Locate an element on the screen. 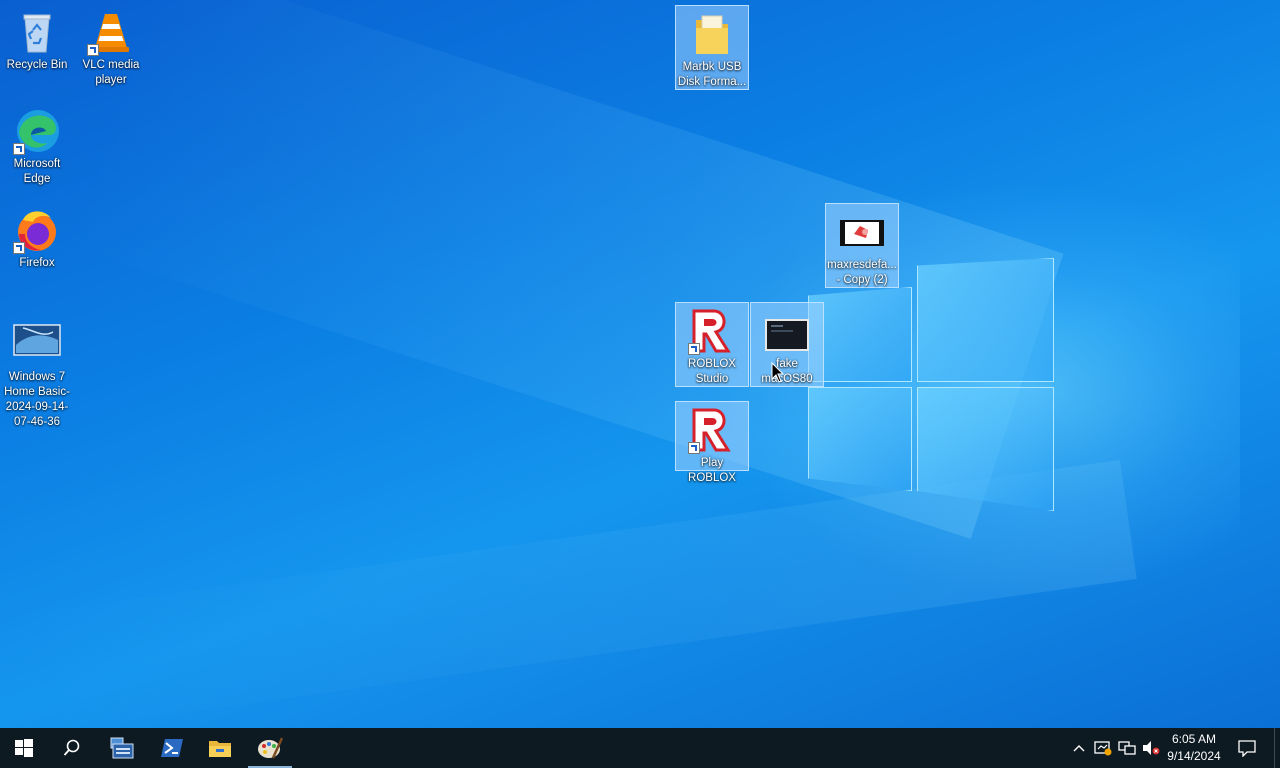 The image size is (1280, 768). search-button is located at coordinates (72, 748).